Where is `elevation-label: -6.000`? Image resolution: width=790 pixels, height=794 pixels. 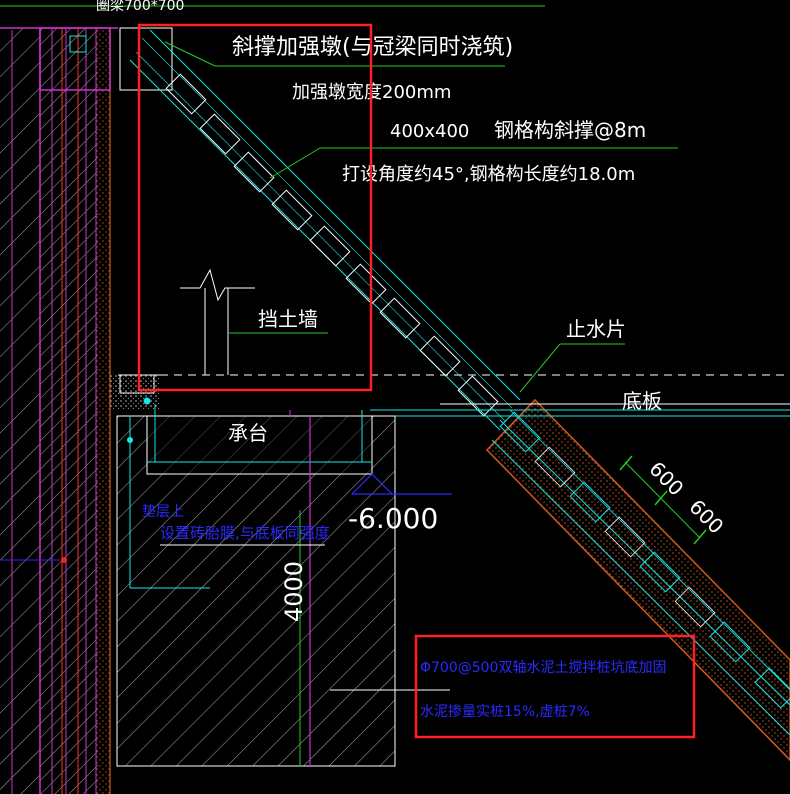 elevation-label: -6.000 is located at coordinates (393, 518).